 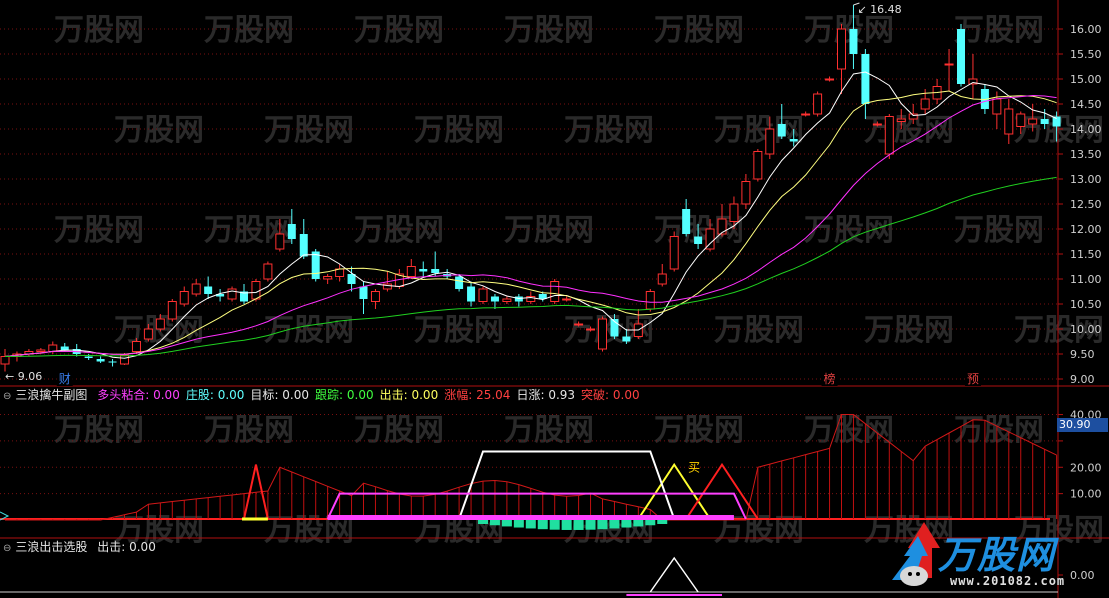 What do you see at coordinates (1086, 179) in the screenshot?
I see `y-tick-label: 13.00` at bounding box center [1086, 179].